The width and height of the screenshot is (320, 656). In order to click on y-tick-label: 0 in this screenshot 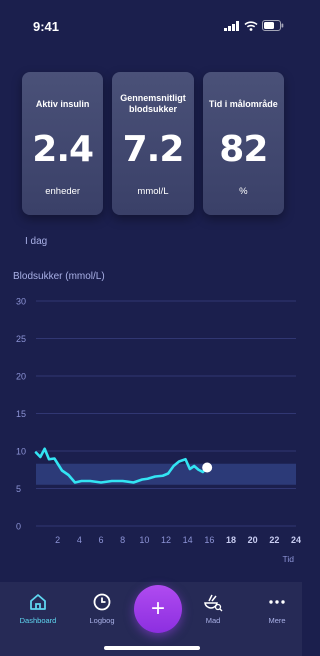, I will do `click(18, 527)`.